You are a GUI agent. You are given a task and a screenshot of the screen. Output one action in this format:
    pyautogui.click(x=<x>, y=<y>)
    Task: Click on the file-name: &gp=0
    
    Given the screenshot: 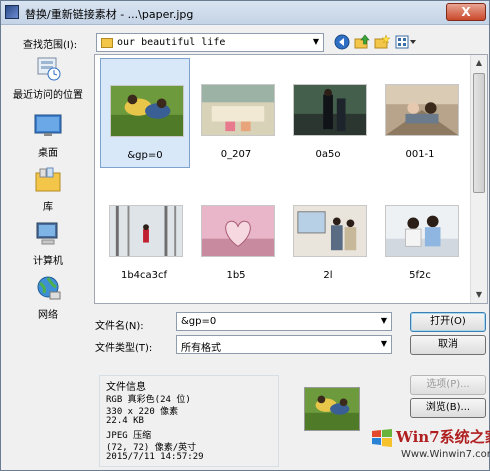 What is the action you would take?
    pyautogui.click(x=145, y=155)
    